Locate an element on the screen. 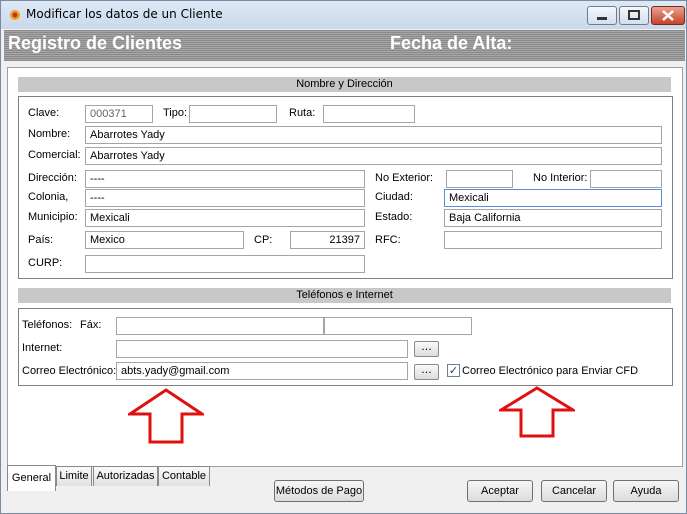 This screenshot has width=687, height=514. label-ruta: Ruta: is located at coordinates (302, 113).